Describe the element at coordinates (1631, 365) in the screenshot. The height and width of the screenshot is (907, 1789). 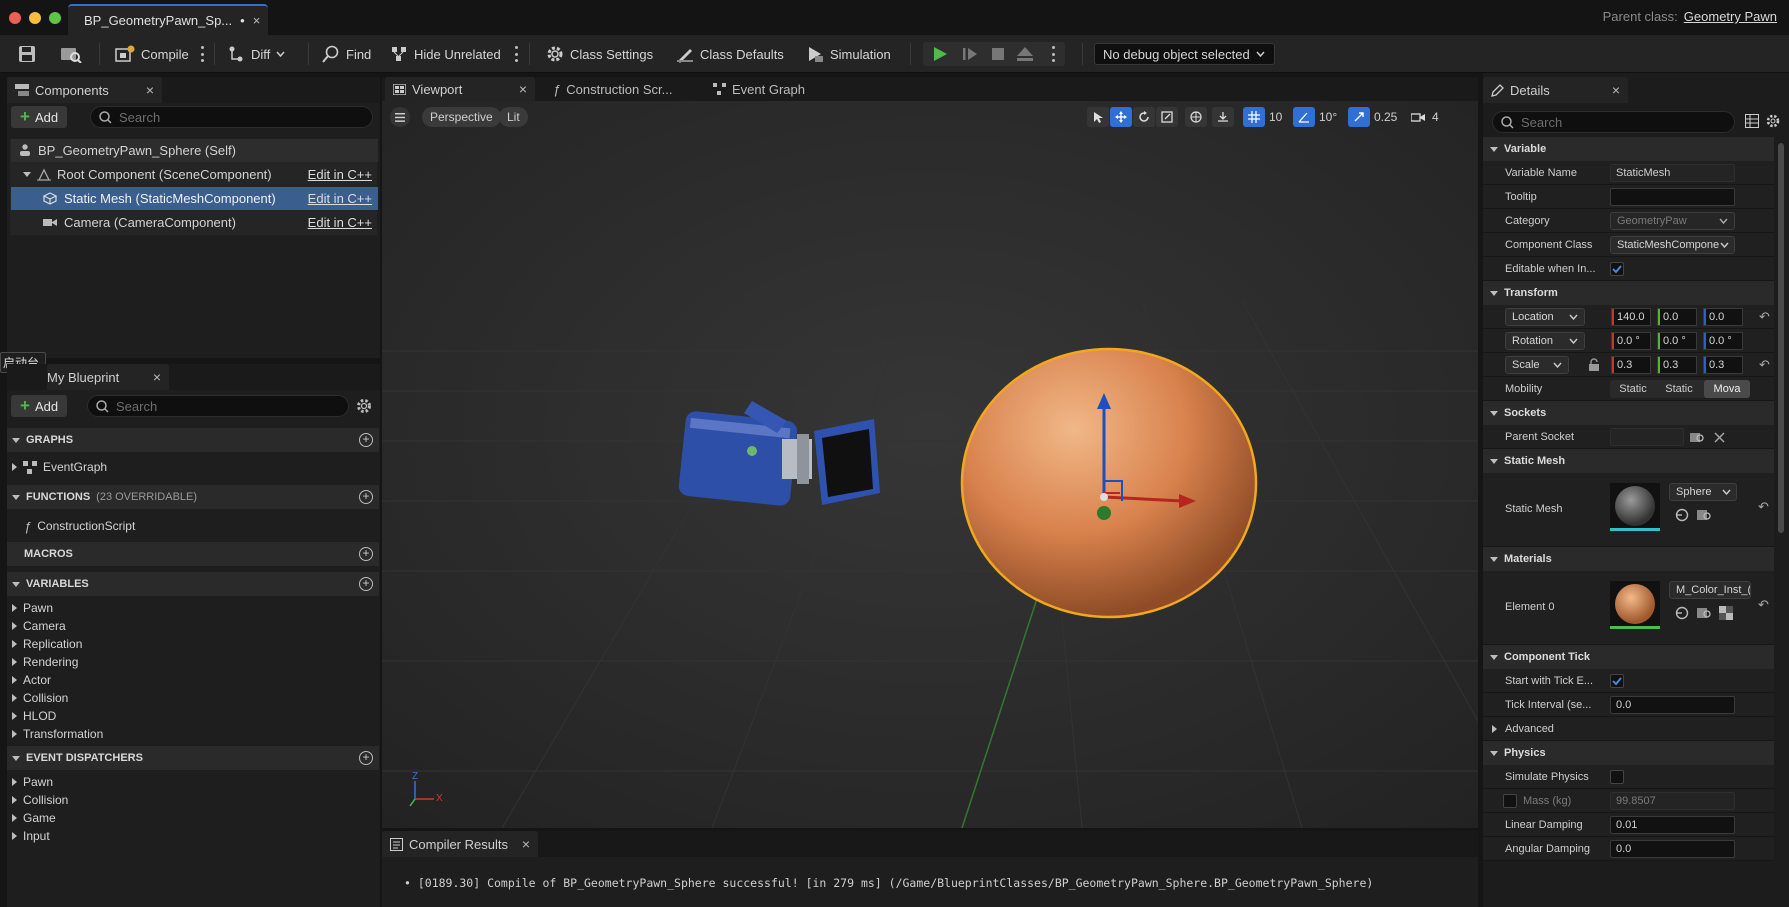
I see `scale-x-input: 0.3` at that location.